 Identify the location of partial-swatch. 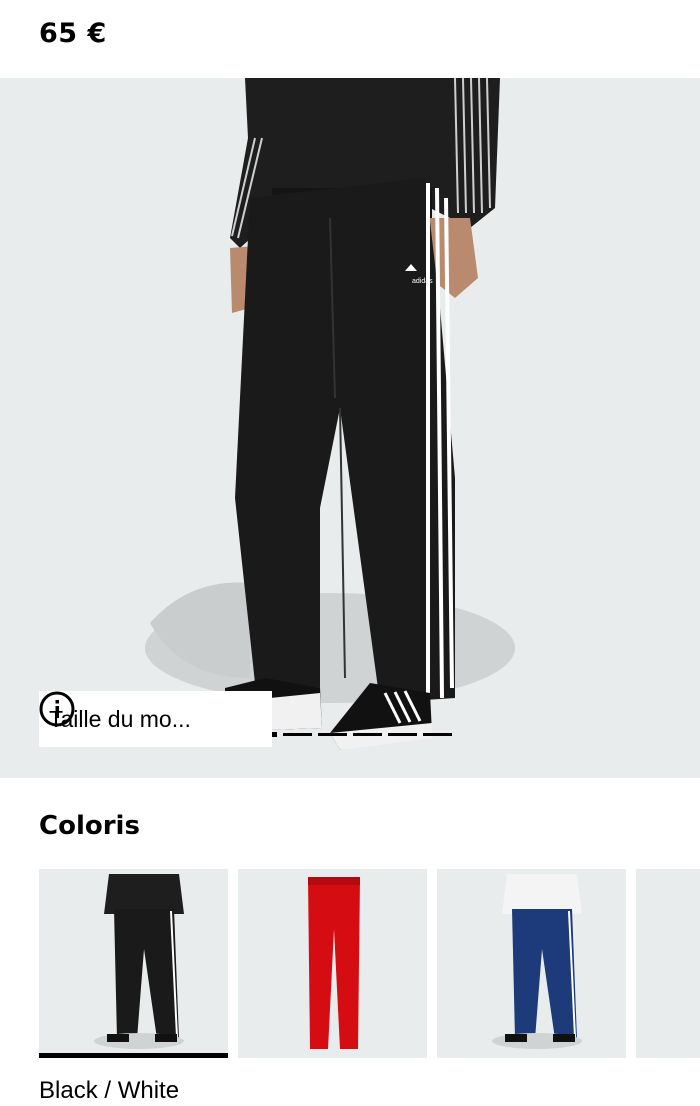
(668, 963).